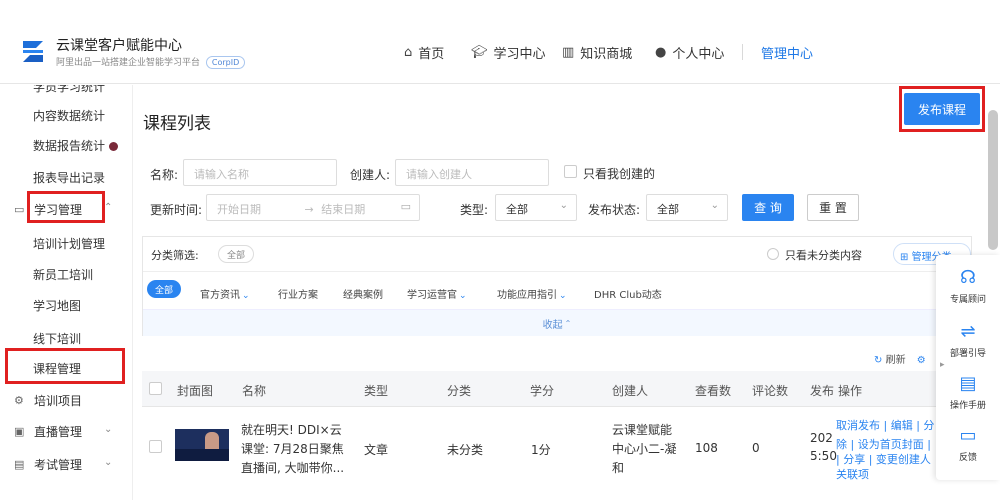 The width and height of the screenshot is (1000, 500). I want to click on tab-industry-solutions: 行业方案, so click(298, 293).